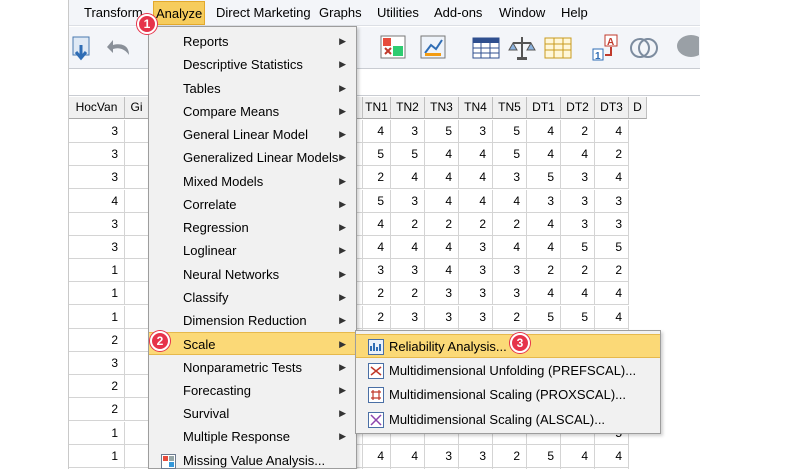  What do you see at coordinates (252, 436) in the screenshot?
I see `menu-item-multiple-response: Multiple Response ▶` at bounding box center [252, 436].